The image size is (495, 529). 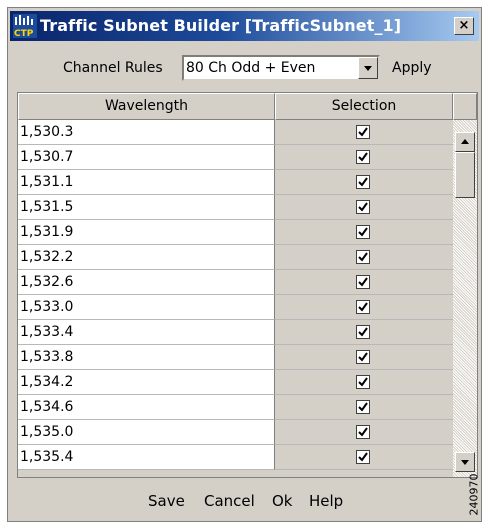 What do you see at coordinates (146, 157) in the screenshot?
I see `wavelength-cell: 1,530.7` at bounding box center [146, 157].